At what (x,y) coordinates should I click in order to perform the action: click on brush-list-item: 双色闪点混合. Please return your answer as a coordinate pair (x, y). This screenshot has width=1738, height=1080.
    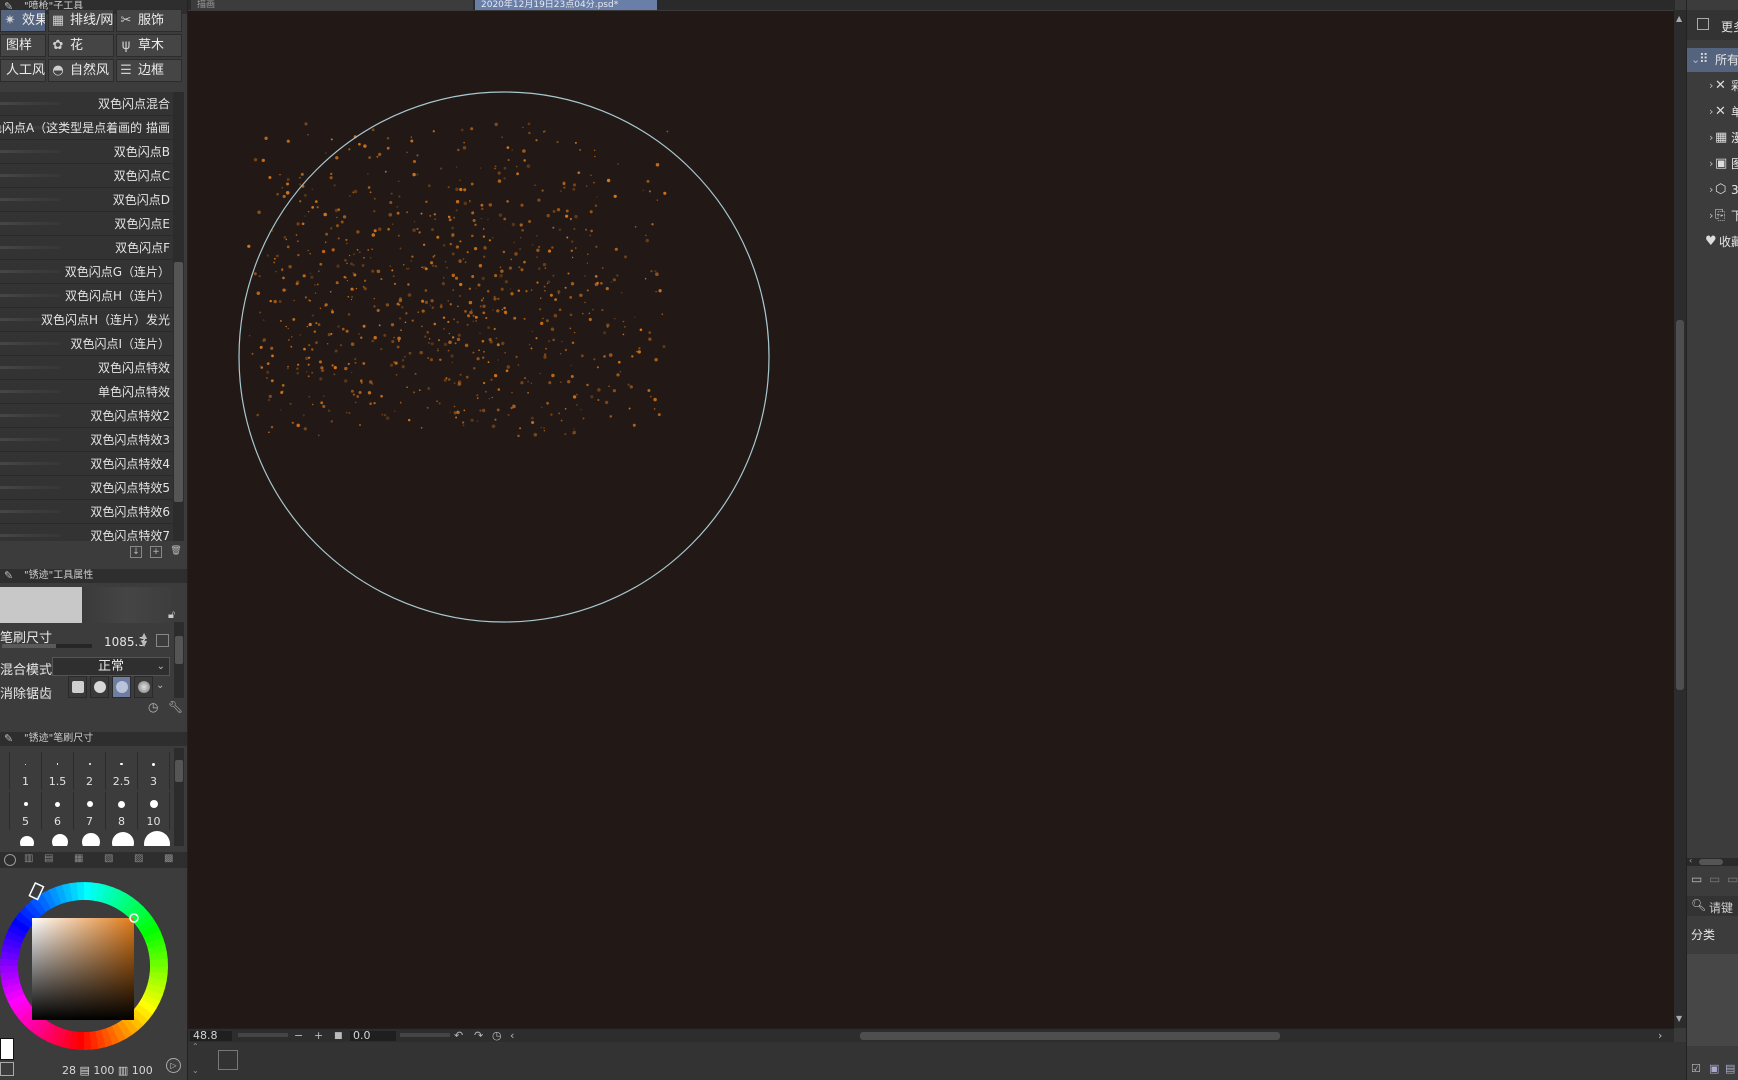
    Looking at the image, I should click on (86, 104).